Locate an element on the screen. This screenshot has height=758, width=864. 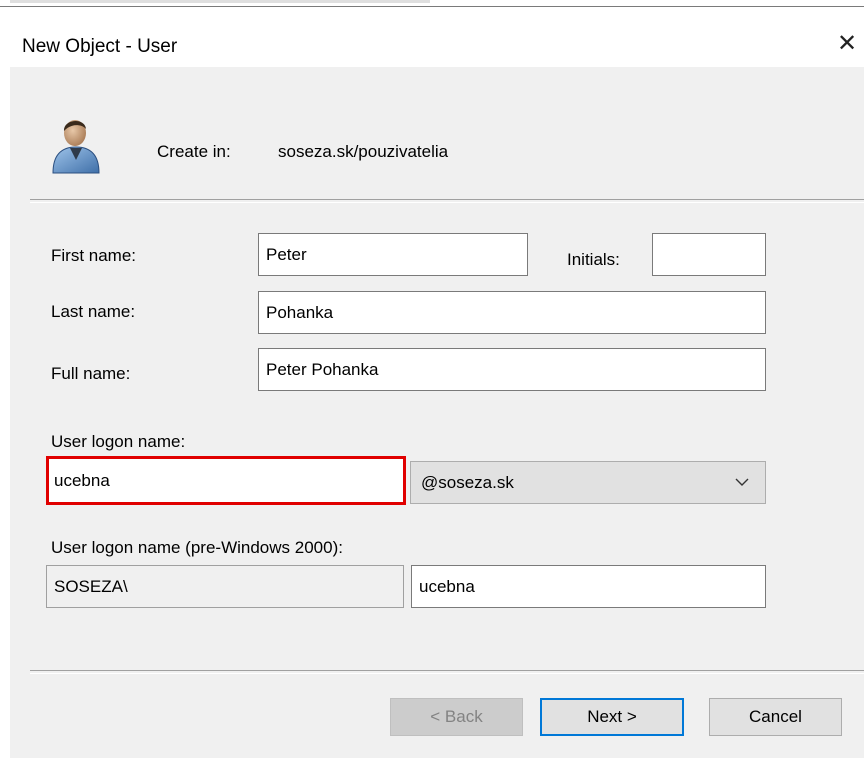
domain-suffix-dropdown: @soseza.sk is located at coordinates (588, 482).